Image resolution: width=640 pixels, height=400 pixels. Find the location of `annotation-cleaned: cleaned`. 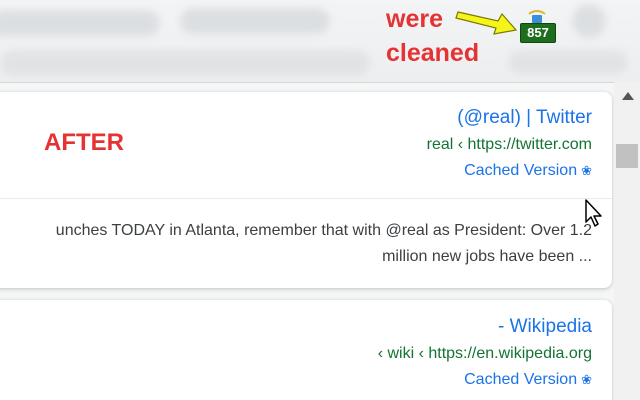

annotation-cleaned: cleaned is located at coordinates (433, 53).